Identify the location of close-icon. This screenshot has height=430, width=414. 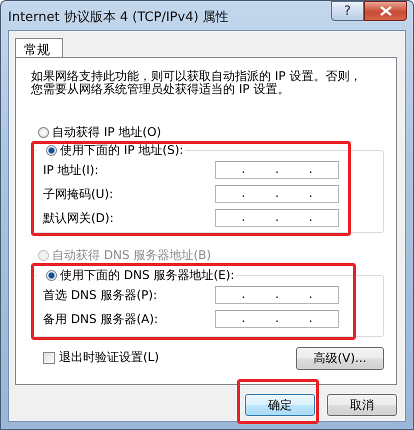
(386, 11).